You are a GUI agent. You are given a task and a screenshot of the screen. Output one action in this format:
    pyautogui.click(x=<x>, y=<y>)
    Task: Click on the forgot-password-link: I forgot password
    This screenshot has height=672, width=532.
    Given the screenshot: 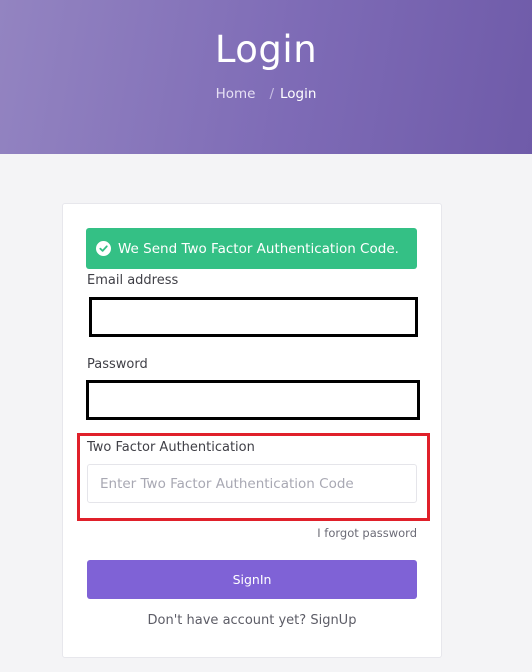 What is the action you would take?
    pyautogui.click(x=367, y=533)
    